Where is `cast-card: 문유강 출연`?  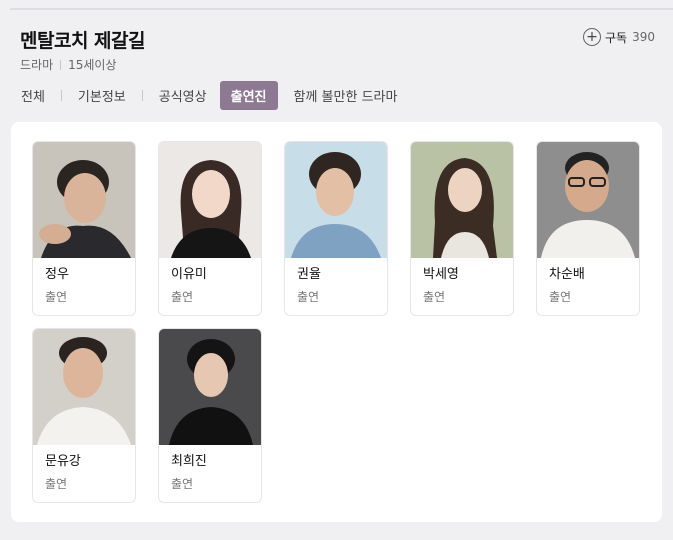 cast-card: 문유강 출연 is located at coordinates (84, 415).